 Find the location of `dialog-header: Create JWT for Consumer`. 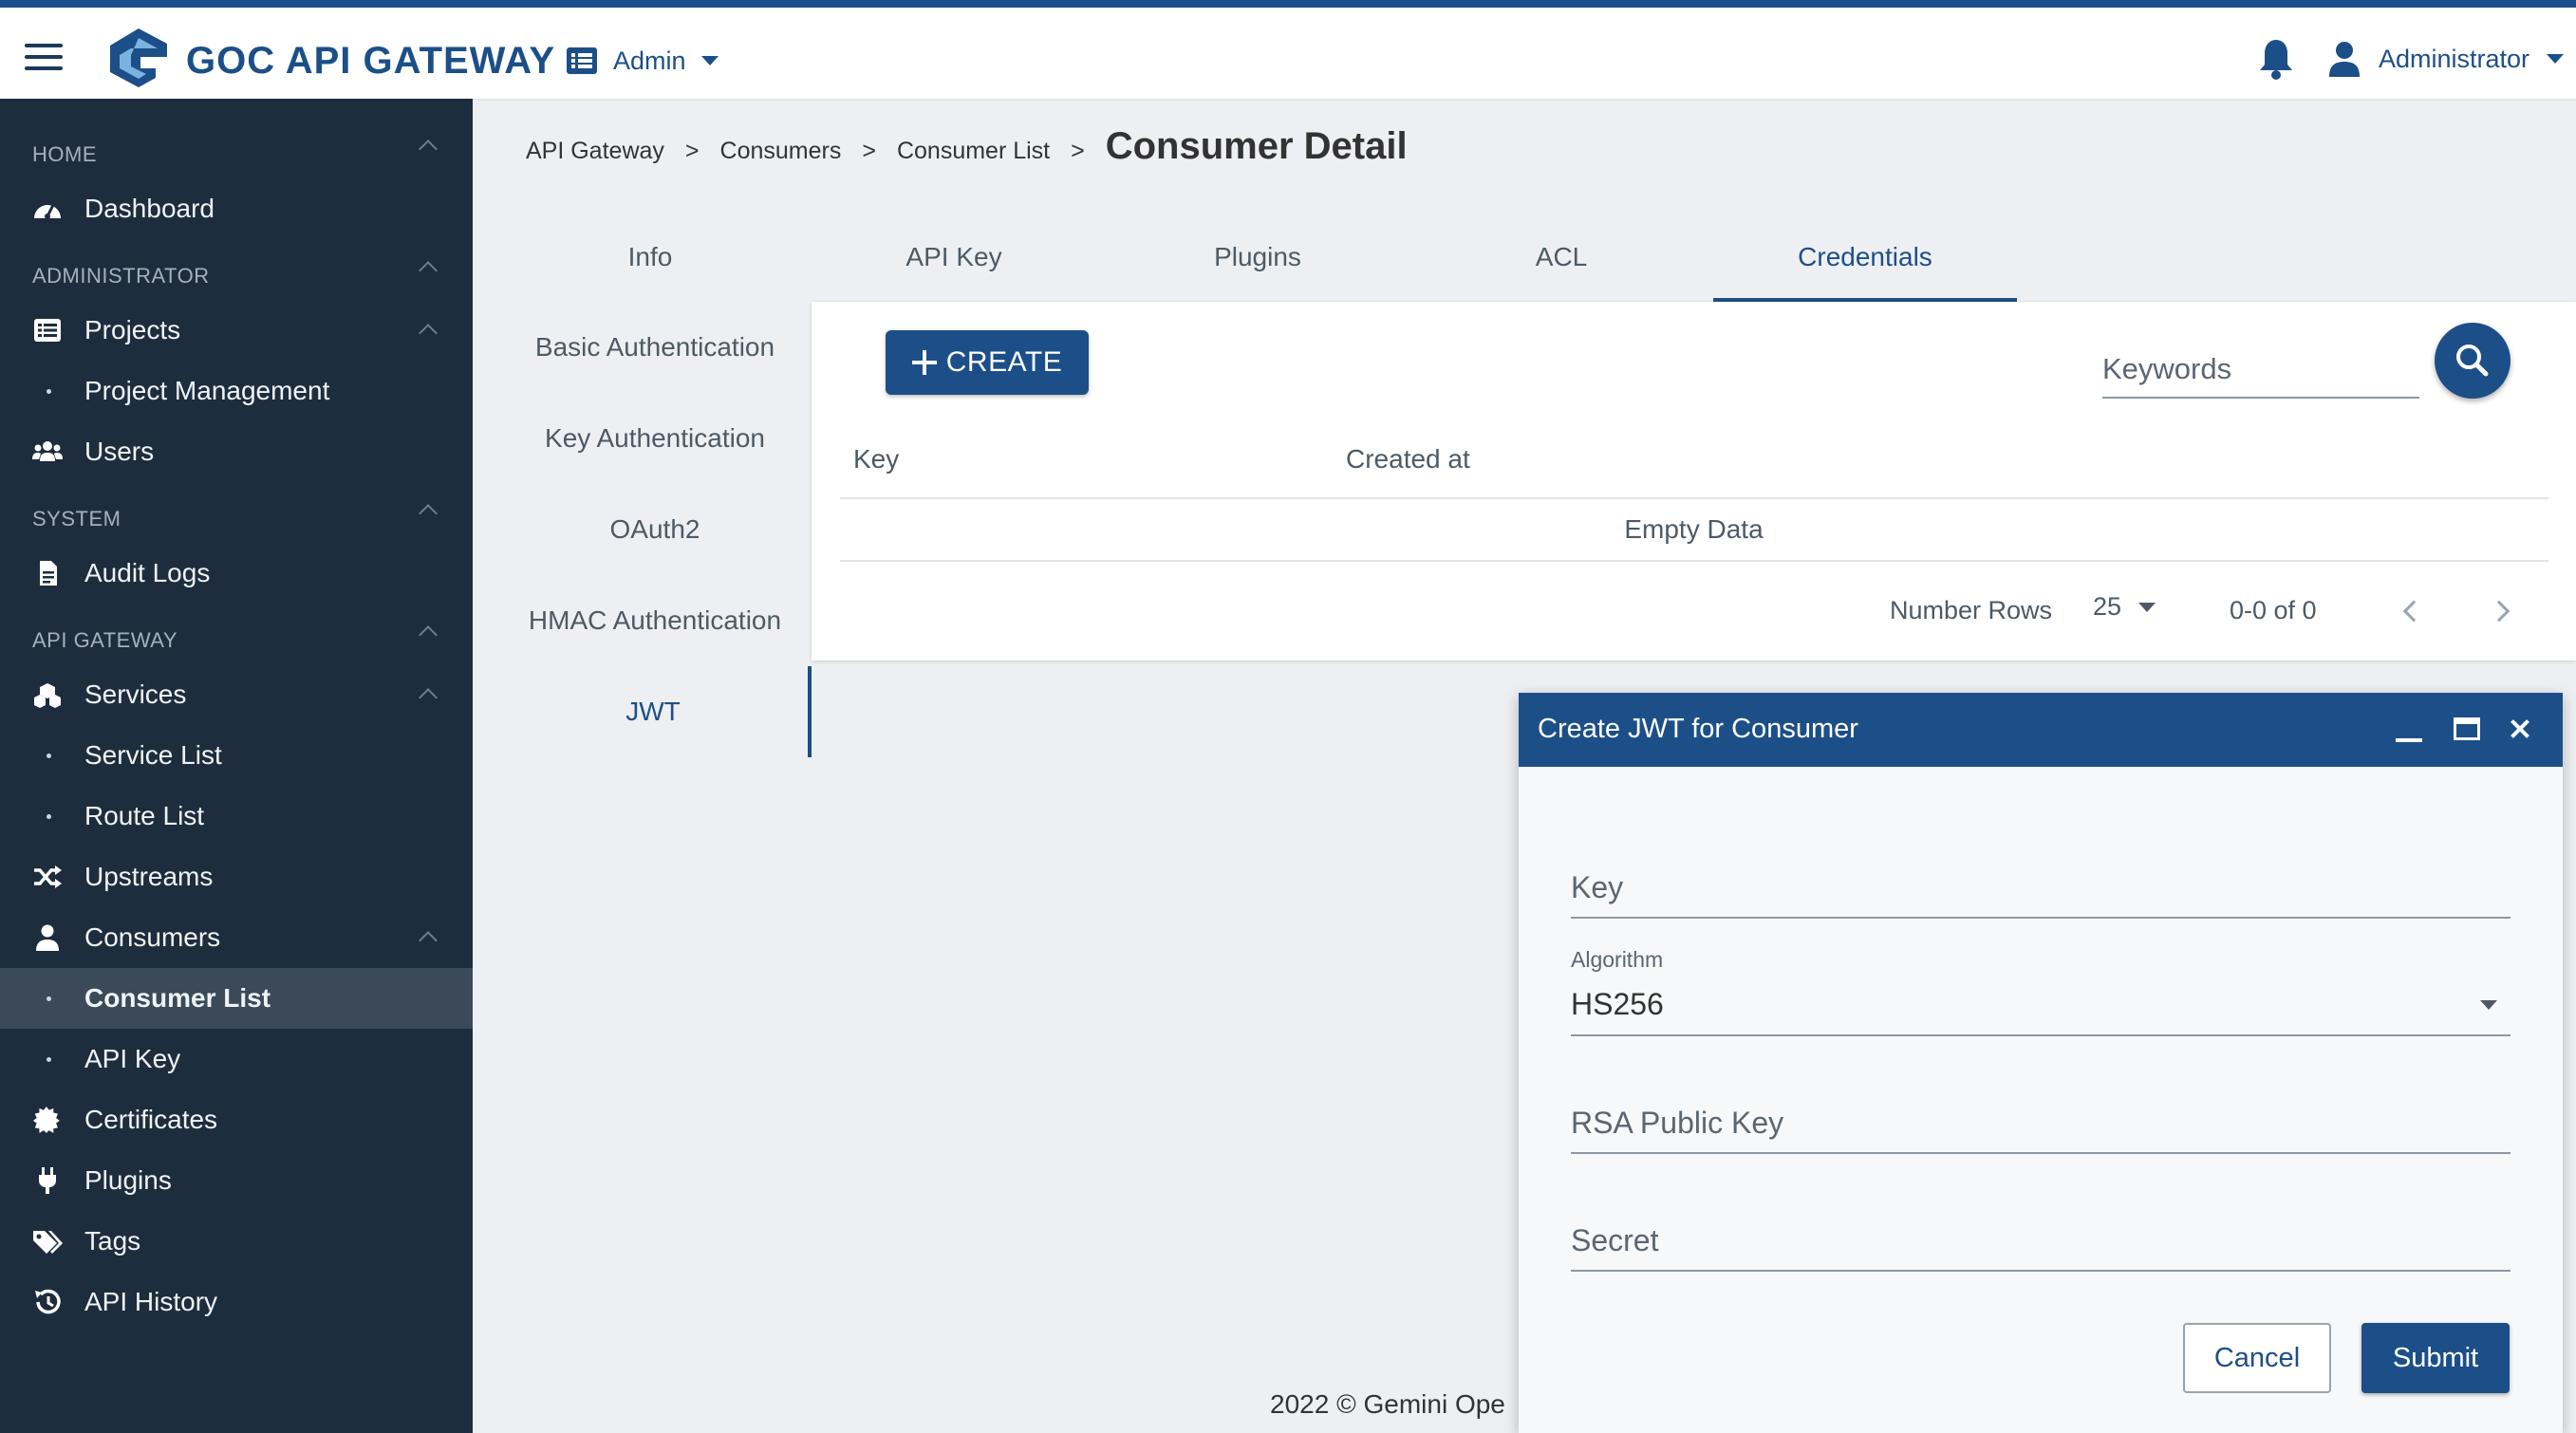

dialog-header: Create JWT for Consumer is located at coordinates (2041, 730).